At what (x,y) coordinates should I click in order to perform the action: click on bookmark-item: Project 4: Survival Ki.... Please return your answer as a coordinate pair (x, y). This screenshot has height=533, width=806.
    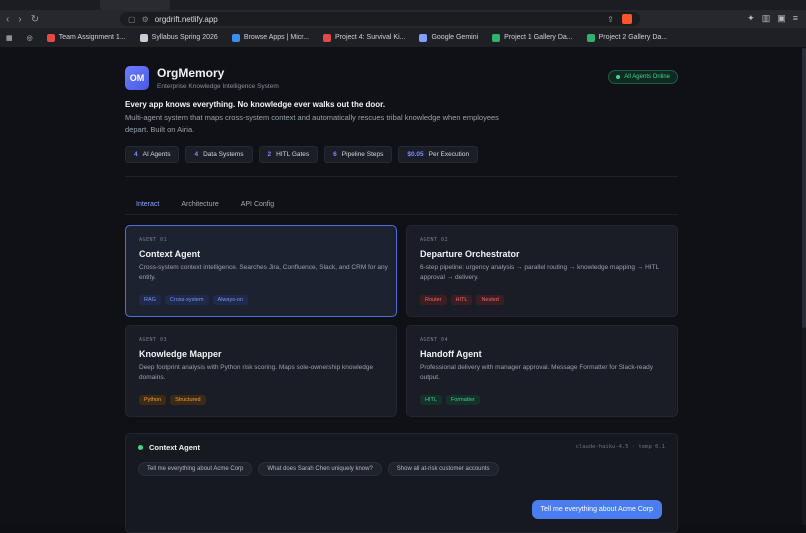
    Looking at the image, I should click on (364, 37).